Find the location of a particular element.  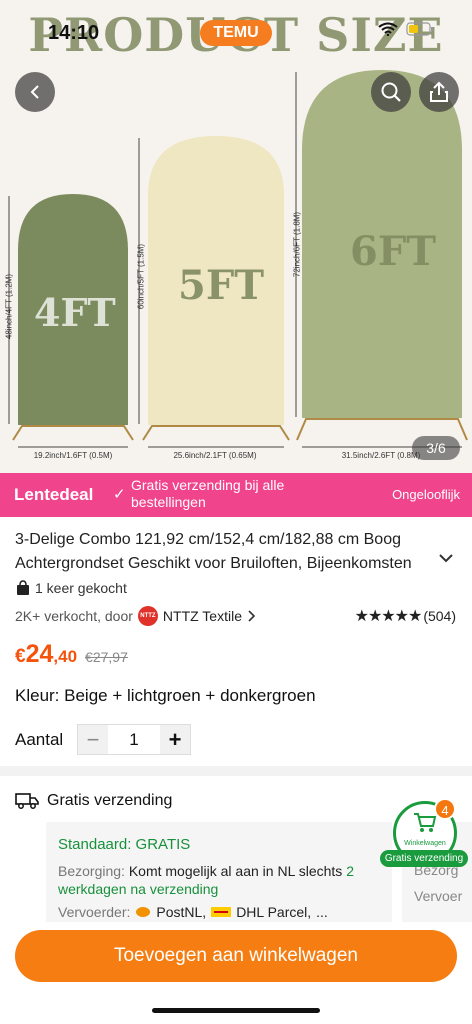

delivery-text: Komt mogelijk al aan in NL slechts is located at coordinates (235, 871).